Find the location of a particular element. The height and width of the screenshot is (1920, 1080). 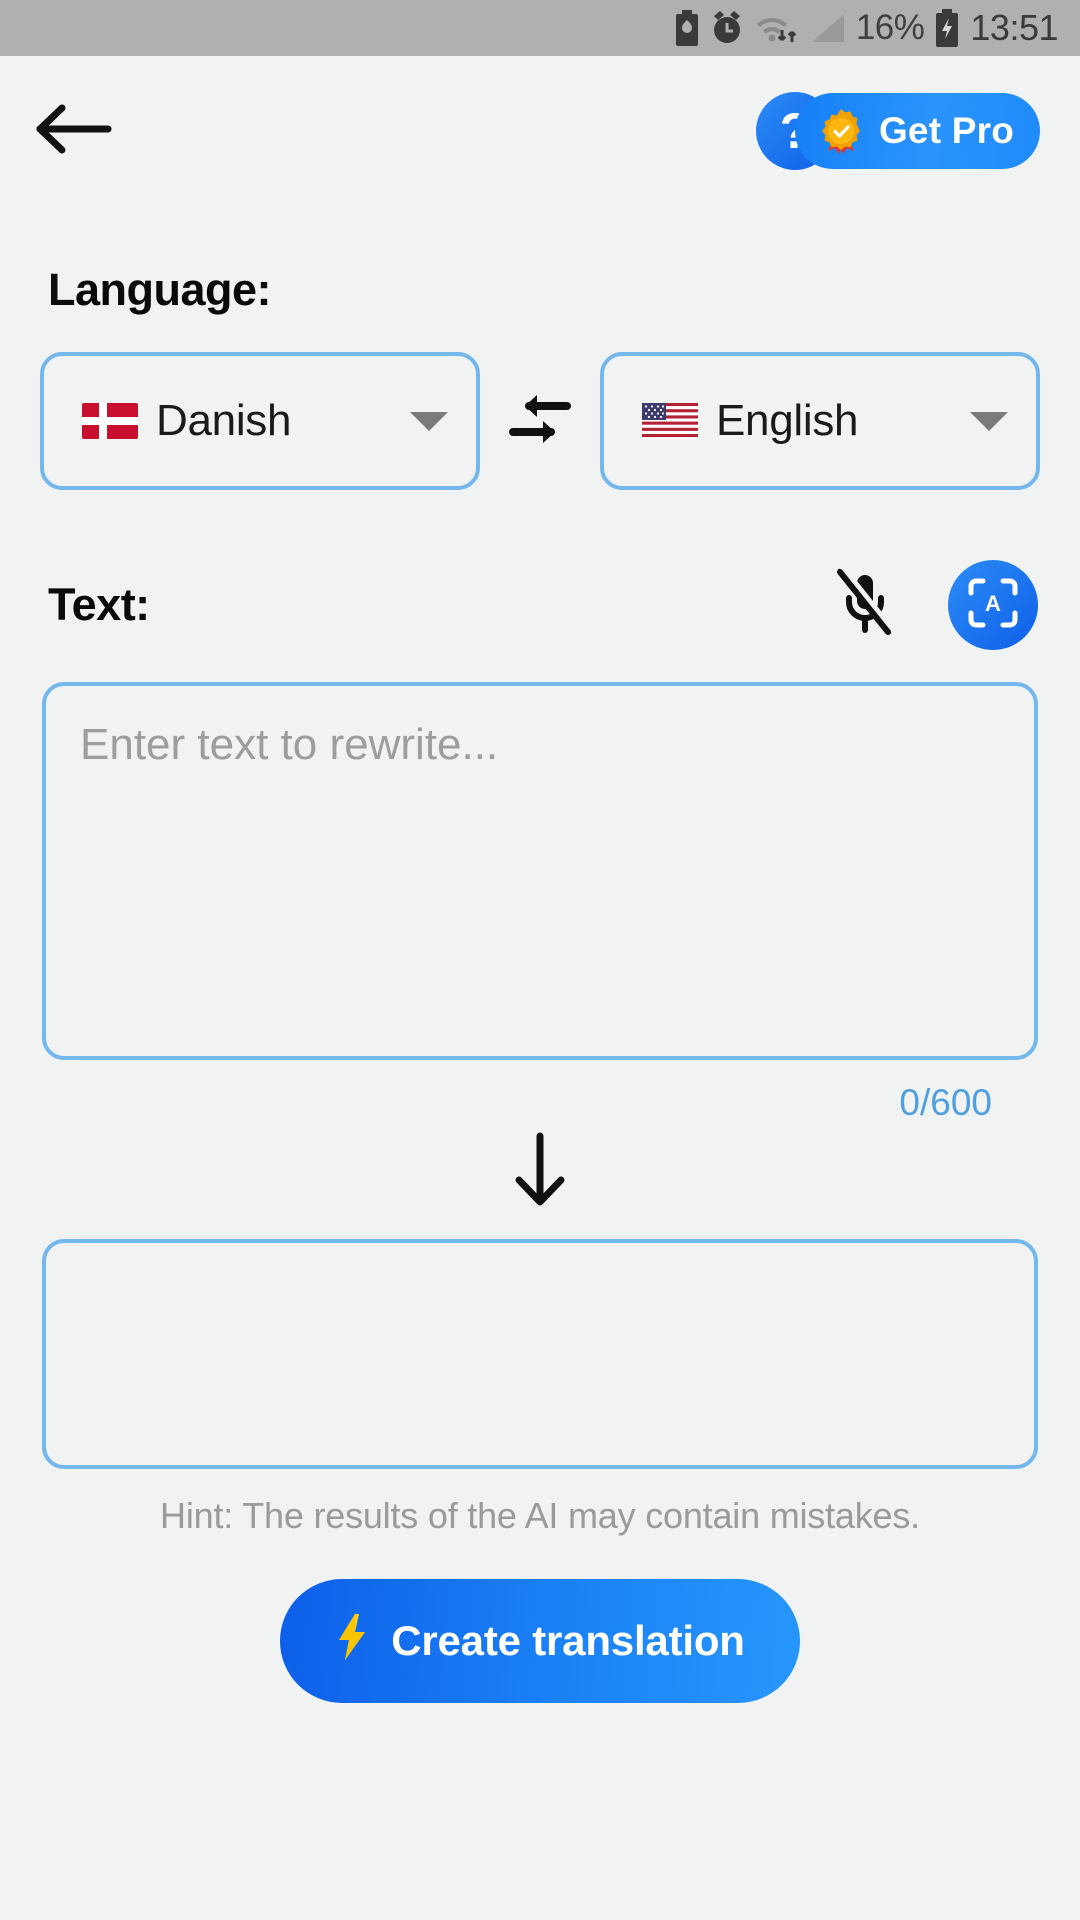

language-selector-row: Danish English is located at coordinates (540, 421).